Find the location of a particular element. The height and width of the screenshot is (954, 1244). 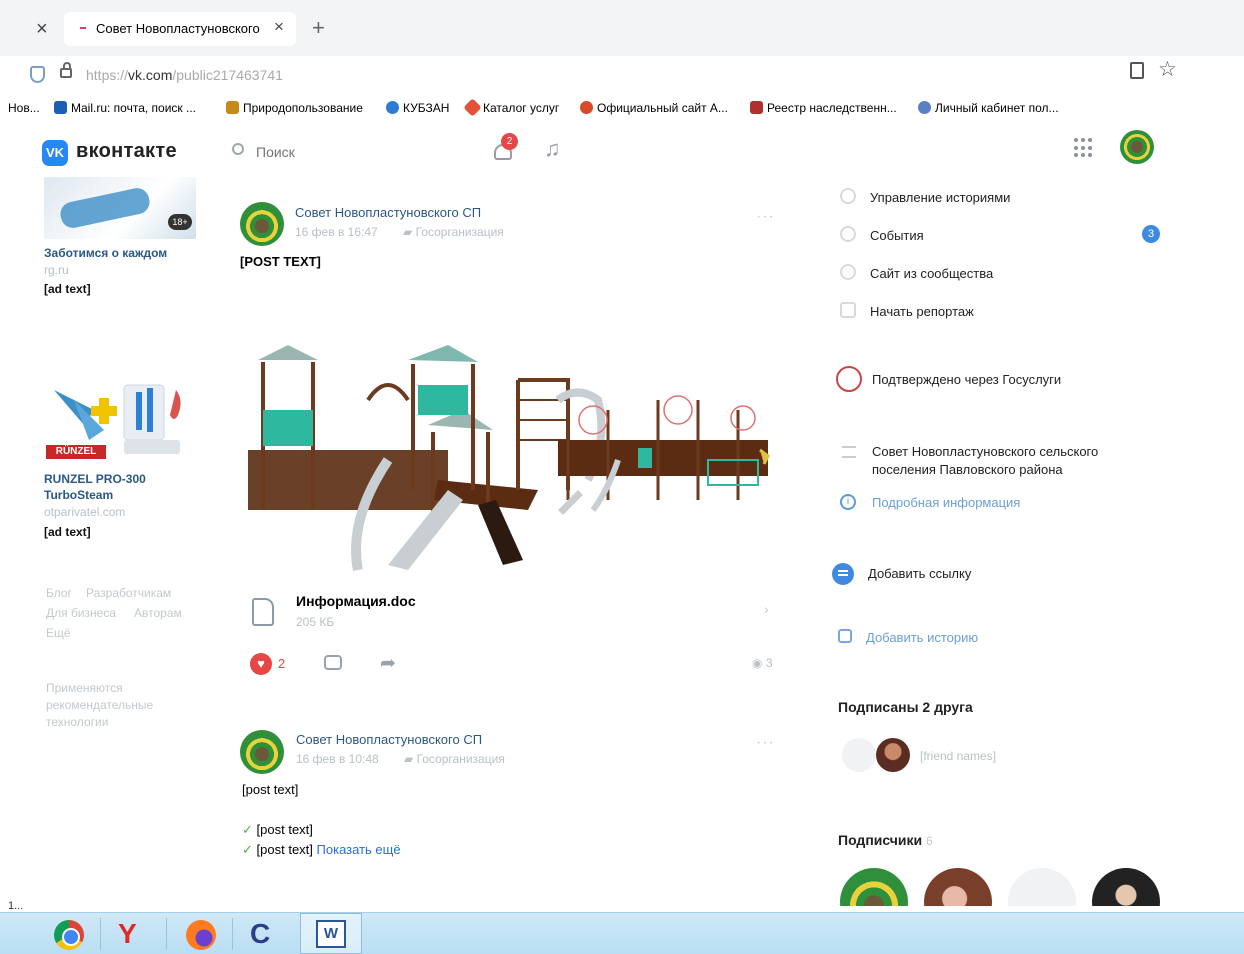

about-lines-icon is located at coordinates (849, 452).